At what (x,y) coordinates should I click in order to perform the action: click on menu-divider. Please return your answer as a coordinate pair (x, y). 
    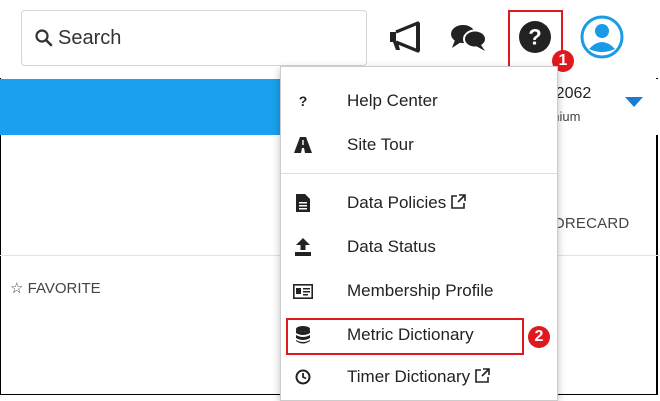
    Looking at the image, I should click on (419, 173).